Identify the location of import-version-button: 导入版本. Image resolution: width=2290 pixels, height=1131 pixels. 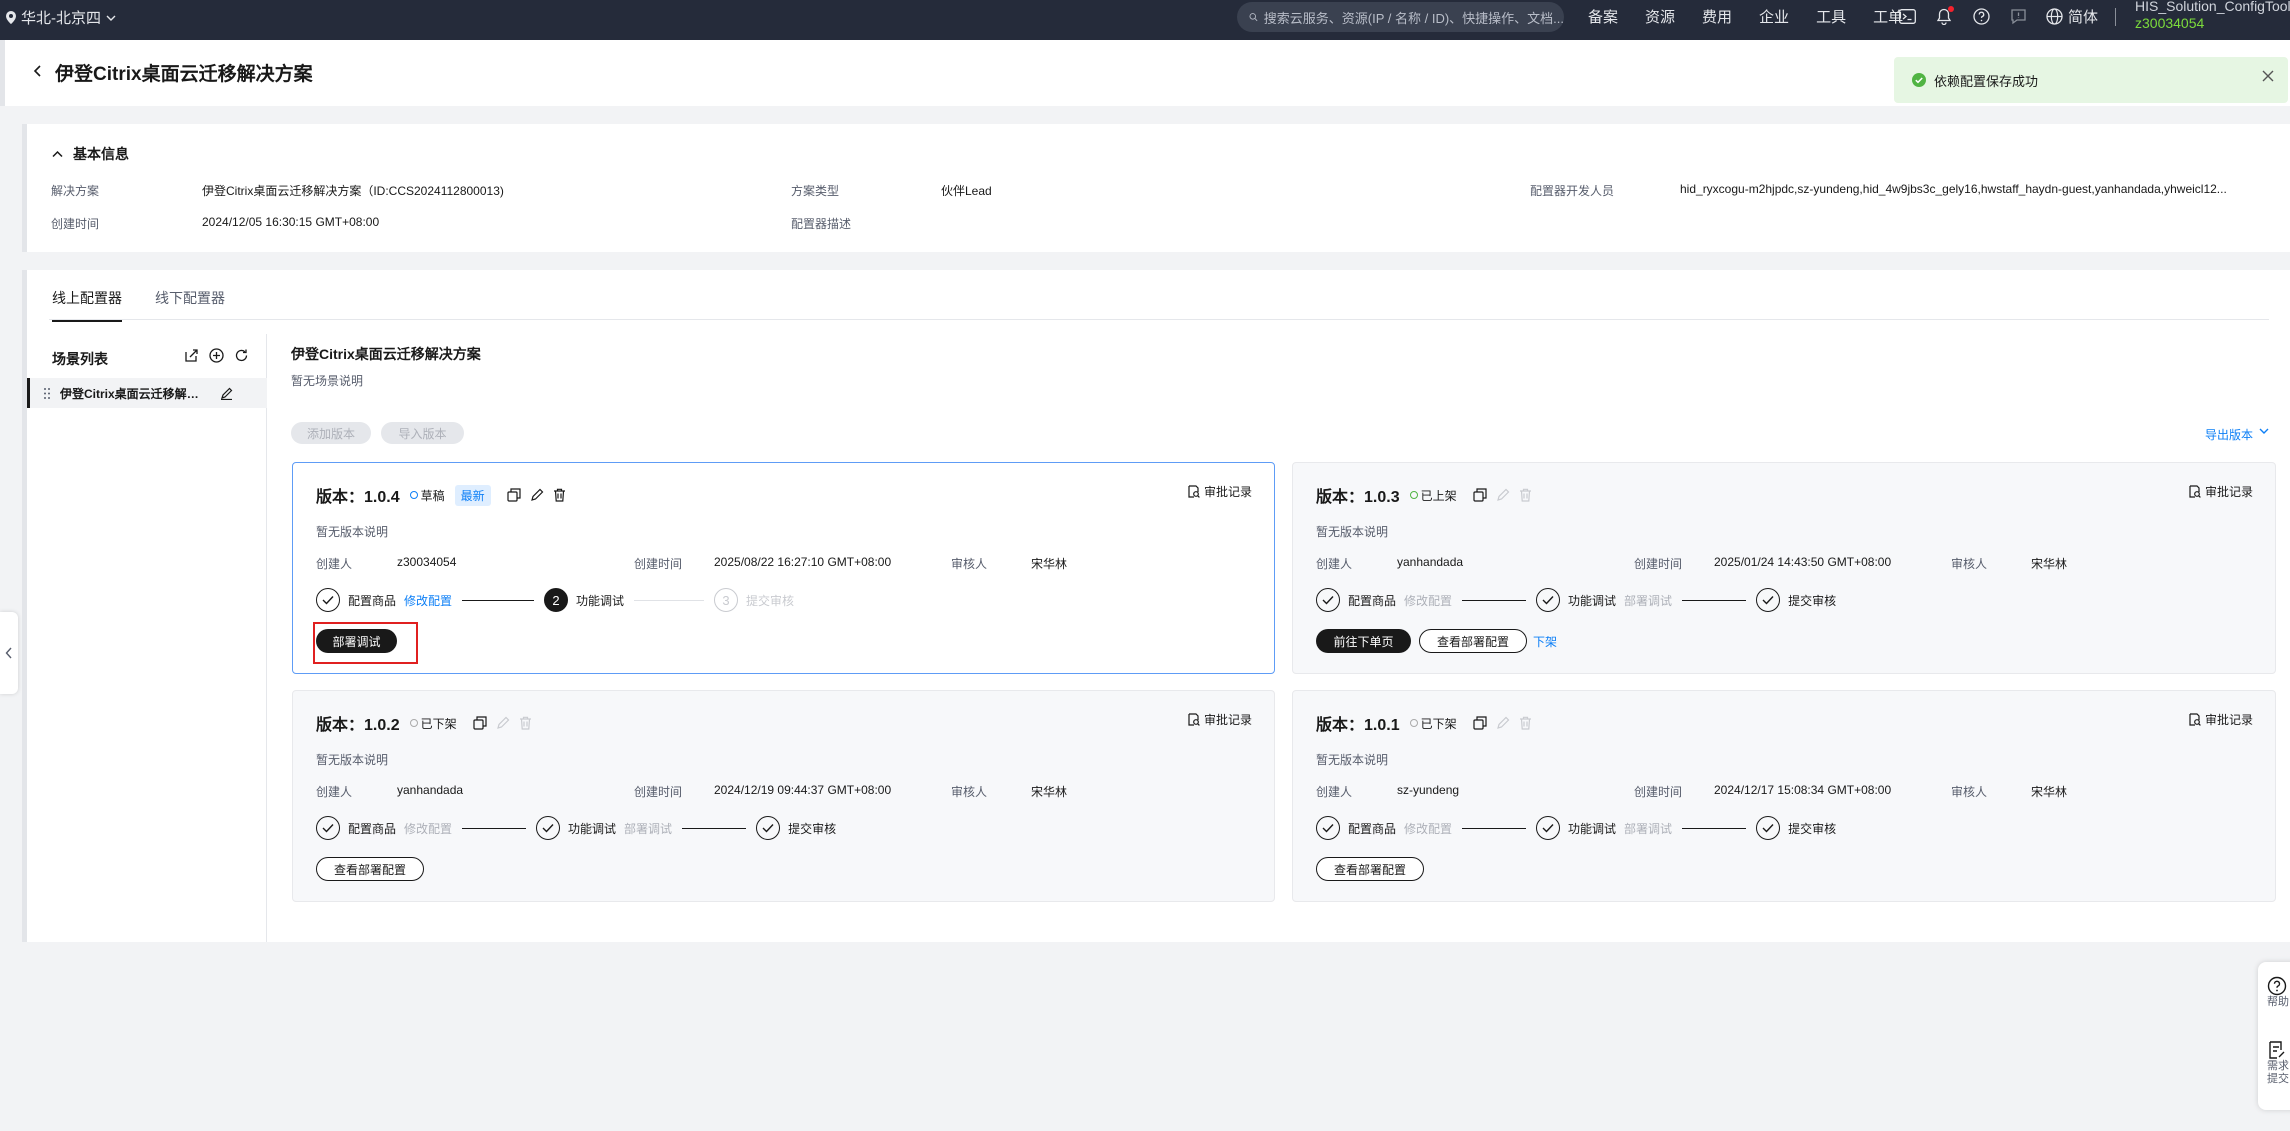
(422, 433).